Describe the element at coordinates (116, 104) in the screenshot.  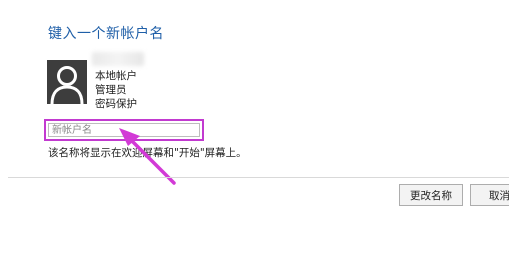
I see `account-protection: 密码保护` at that location.